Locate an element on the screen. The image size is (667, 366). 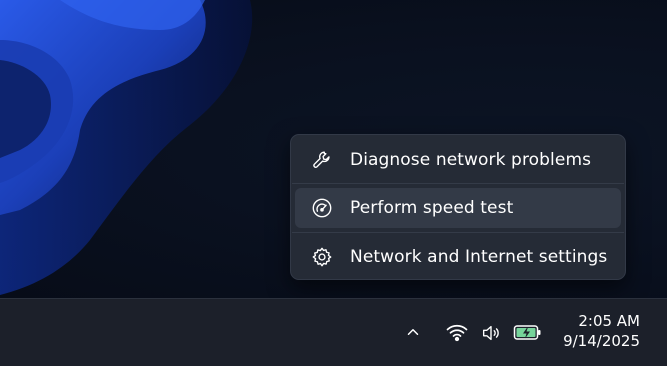
menu-item-label: Perform speed test is located at coordinates (432, 208).